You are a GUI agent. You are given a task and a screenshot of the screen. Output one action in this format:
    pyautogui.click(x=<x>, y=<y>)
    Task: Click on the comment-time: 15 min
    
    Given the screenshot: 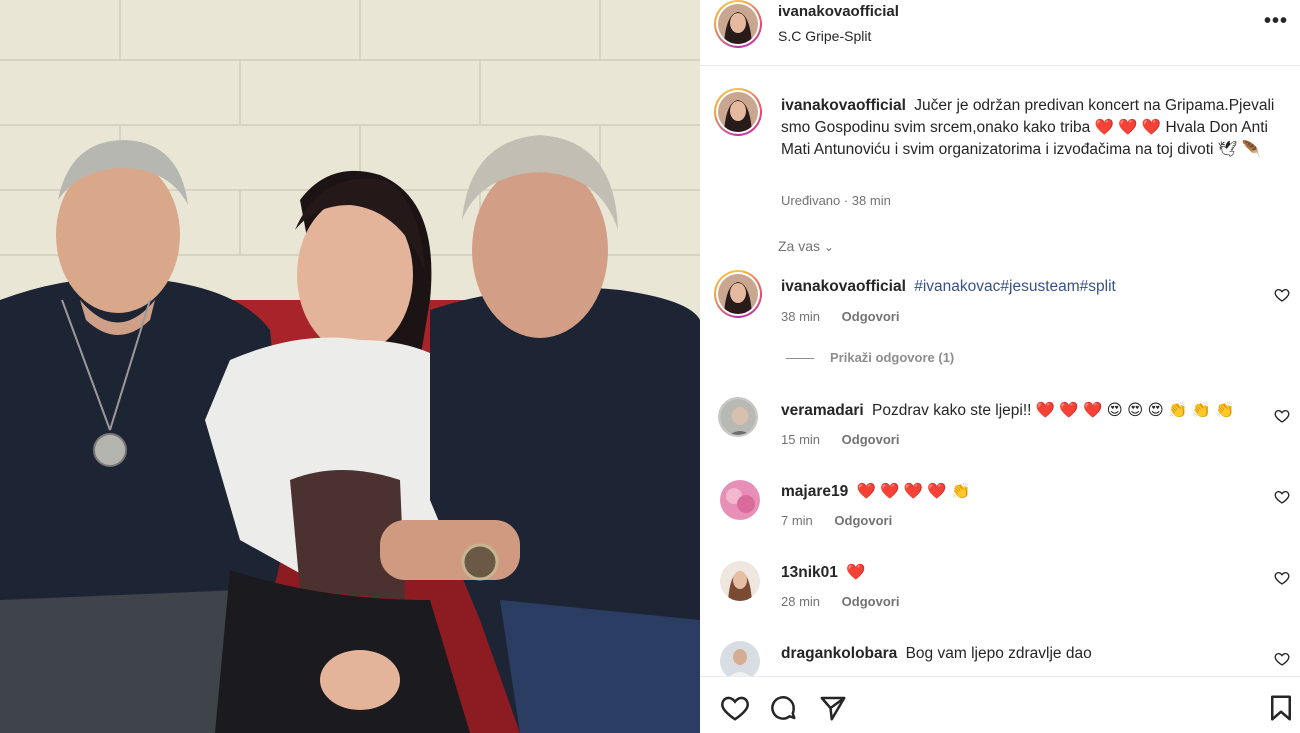 What is the action you would take?
    pyautogui.click(x=801, y=439)
    